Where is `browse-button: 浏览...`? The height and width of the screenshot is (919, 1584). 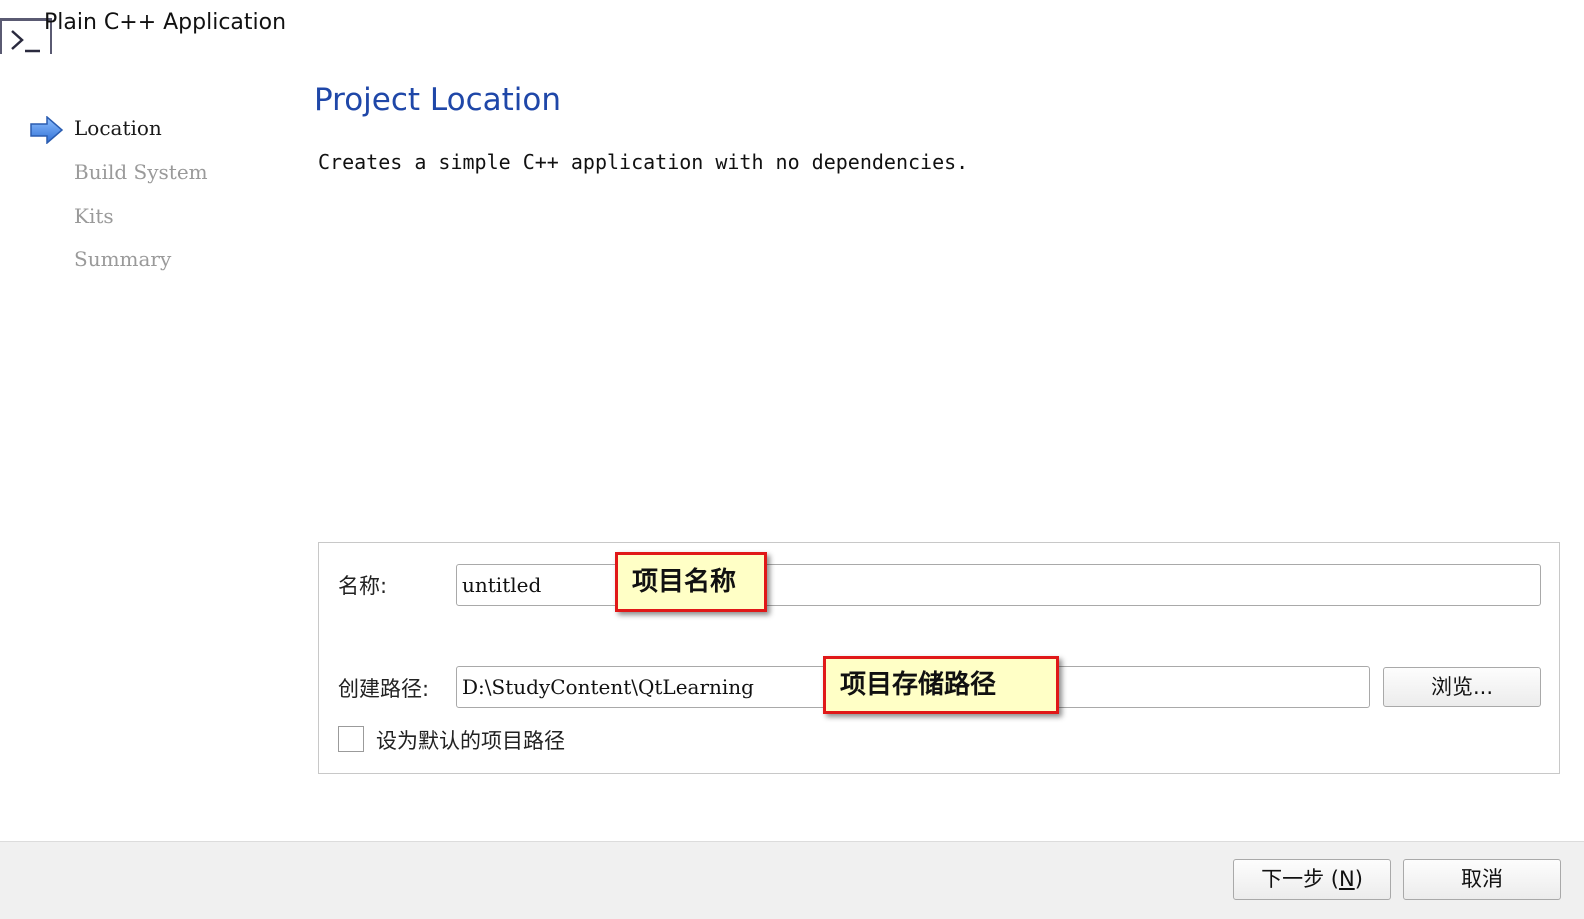 browse-button: 浏览... is located at coordinates (1462, 687).